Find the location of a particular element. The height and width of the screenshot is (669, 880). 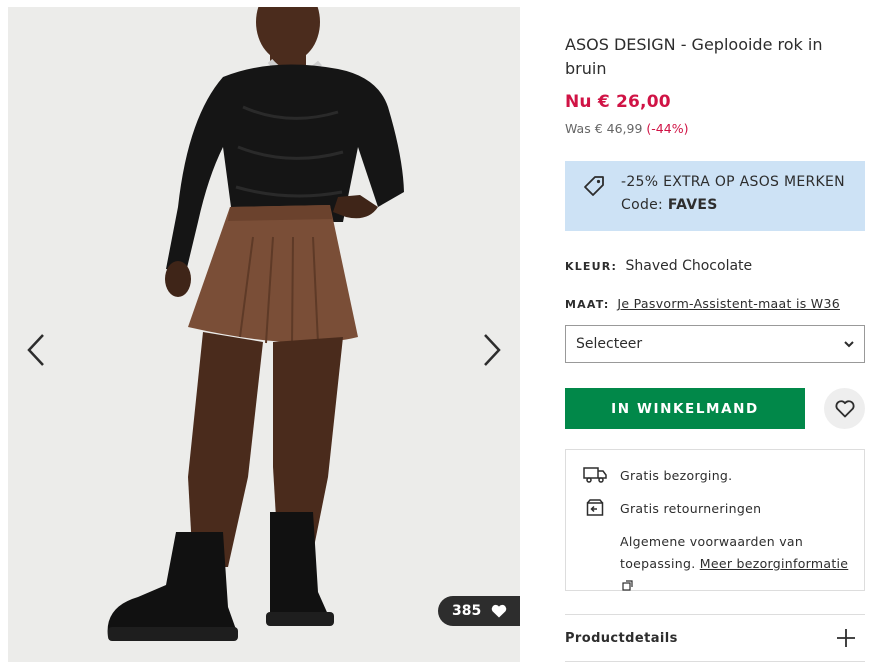

free-returns-row: Gratis retourneringen is located at coordinates (671, 508).